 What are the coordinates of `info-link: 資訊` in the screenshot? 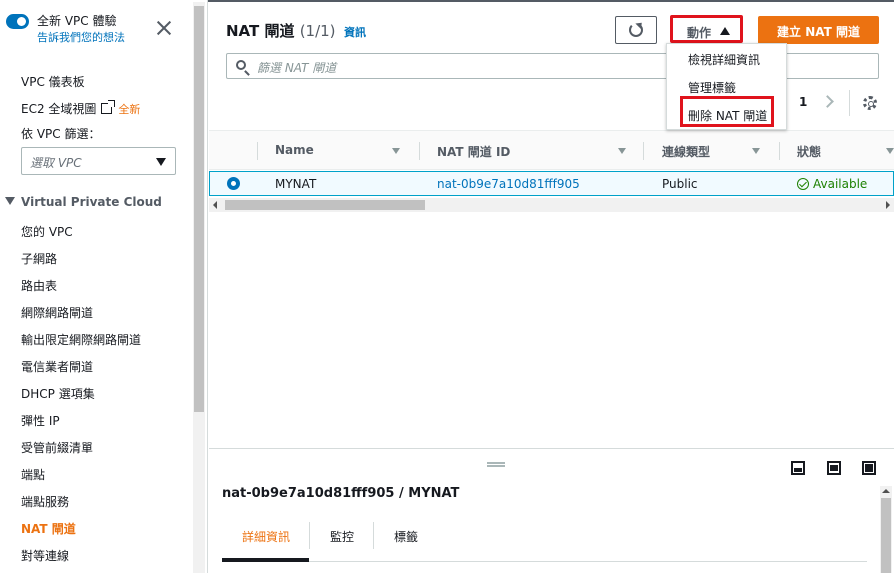 It's located at (355, 32).